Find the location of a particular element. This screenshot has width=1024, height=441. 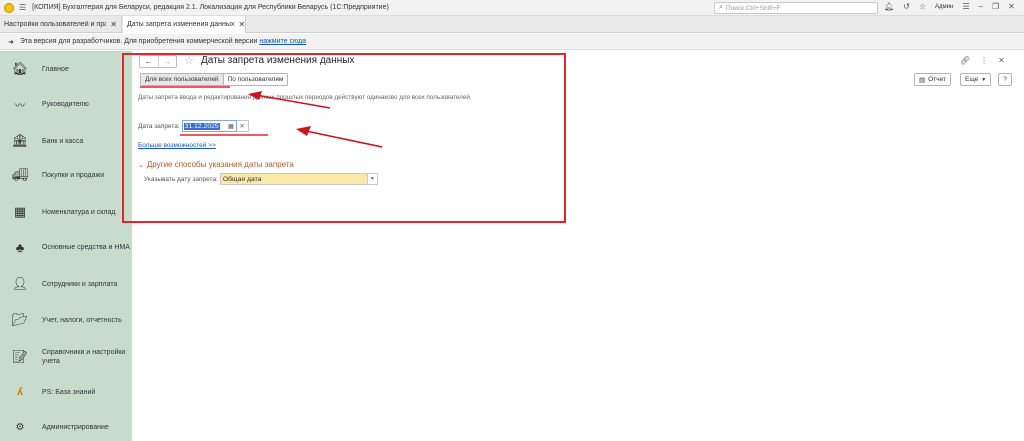

sidebar-item-manager: 〰 Руководителю is located at coordinates (66, 104).